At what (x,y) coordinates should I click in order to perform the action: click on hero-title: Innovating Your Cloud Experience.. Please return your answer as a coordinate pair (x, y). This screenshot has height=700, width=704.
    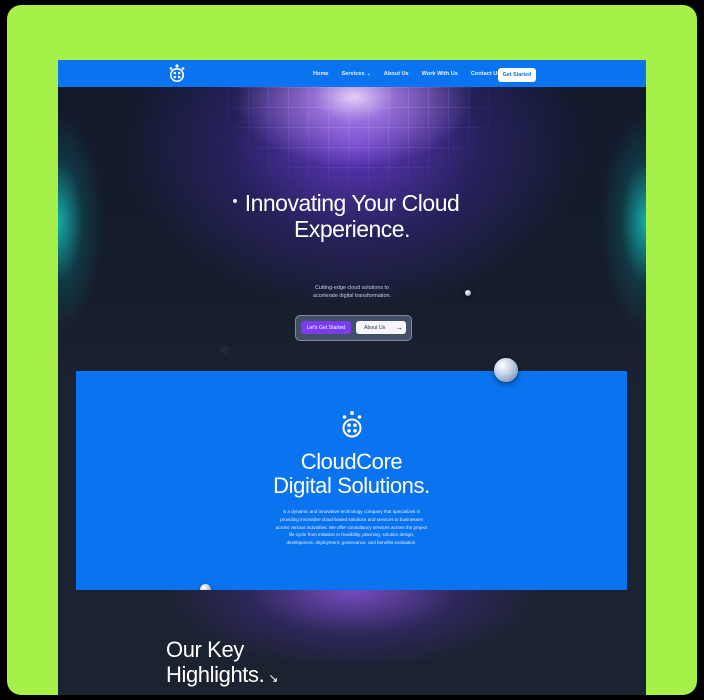
    Looking at the image, I should click on (352, 216).